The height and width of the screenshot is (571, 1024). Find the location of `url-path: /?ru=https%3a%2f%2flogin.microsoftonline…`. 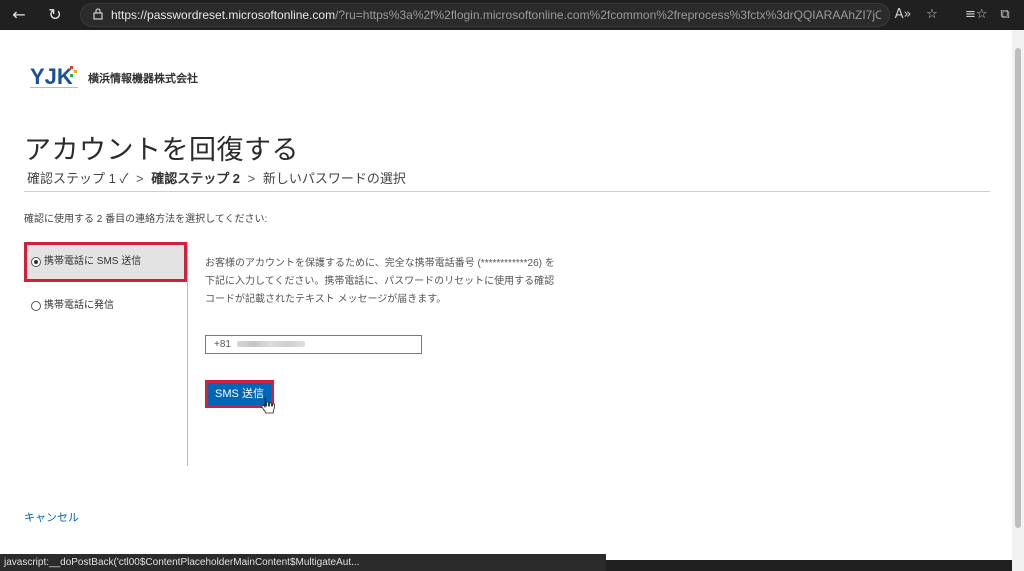

url-path: /?ru=https%3a%2f%2flogin.microsoftonline… is located at coordinates (608, 15).